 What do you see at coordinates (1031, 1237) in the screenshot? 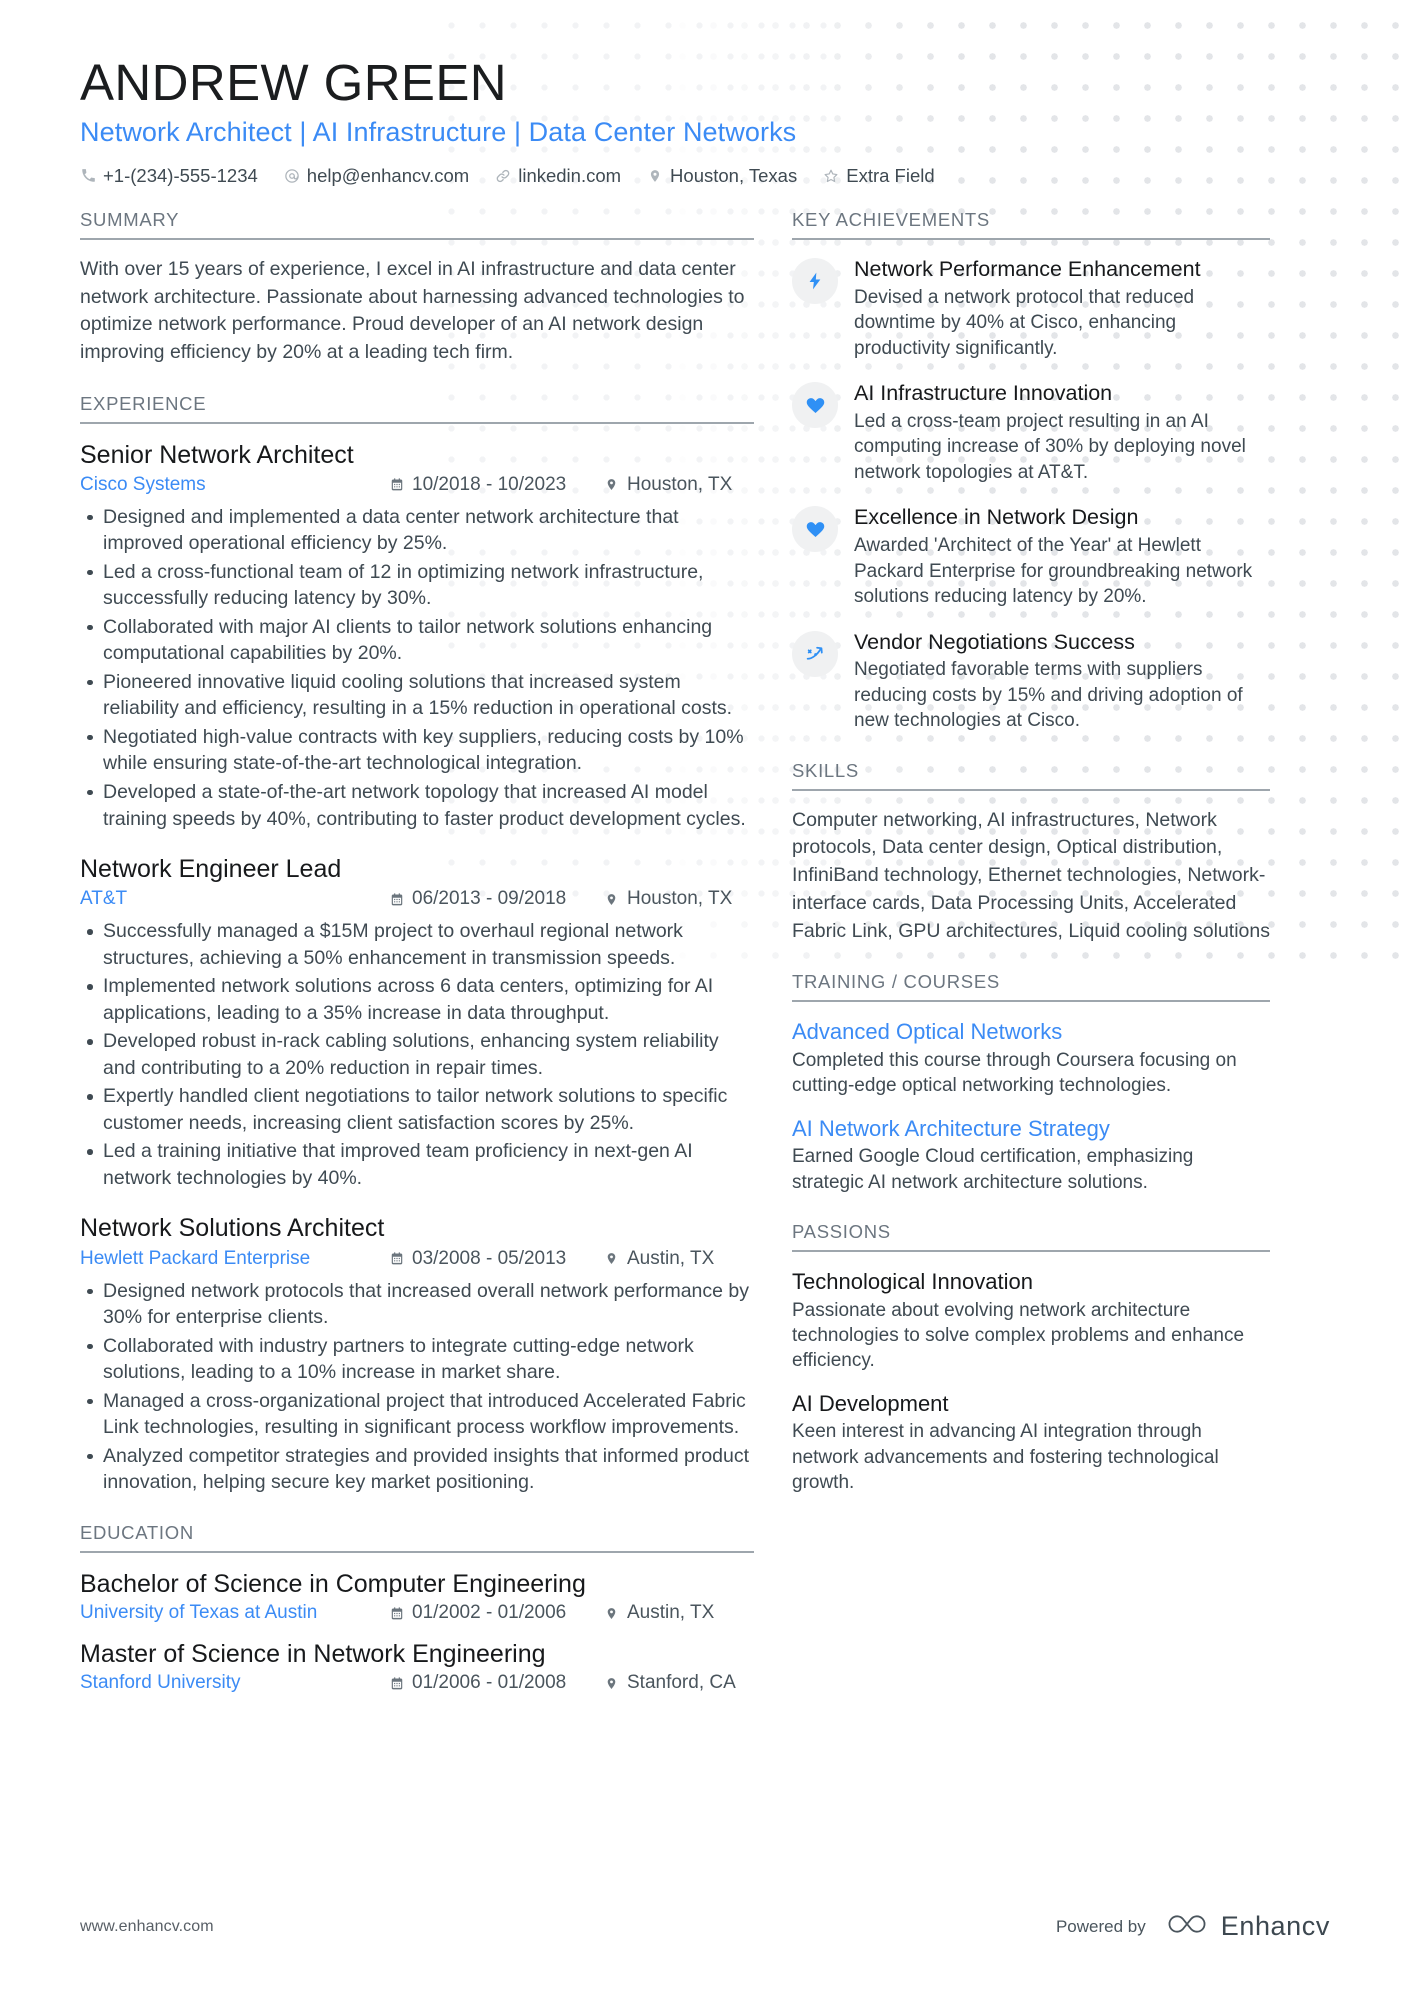
I see `section-title-passions: PASSIONS` at bounding box center [1031, 1237].